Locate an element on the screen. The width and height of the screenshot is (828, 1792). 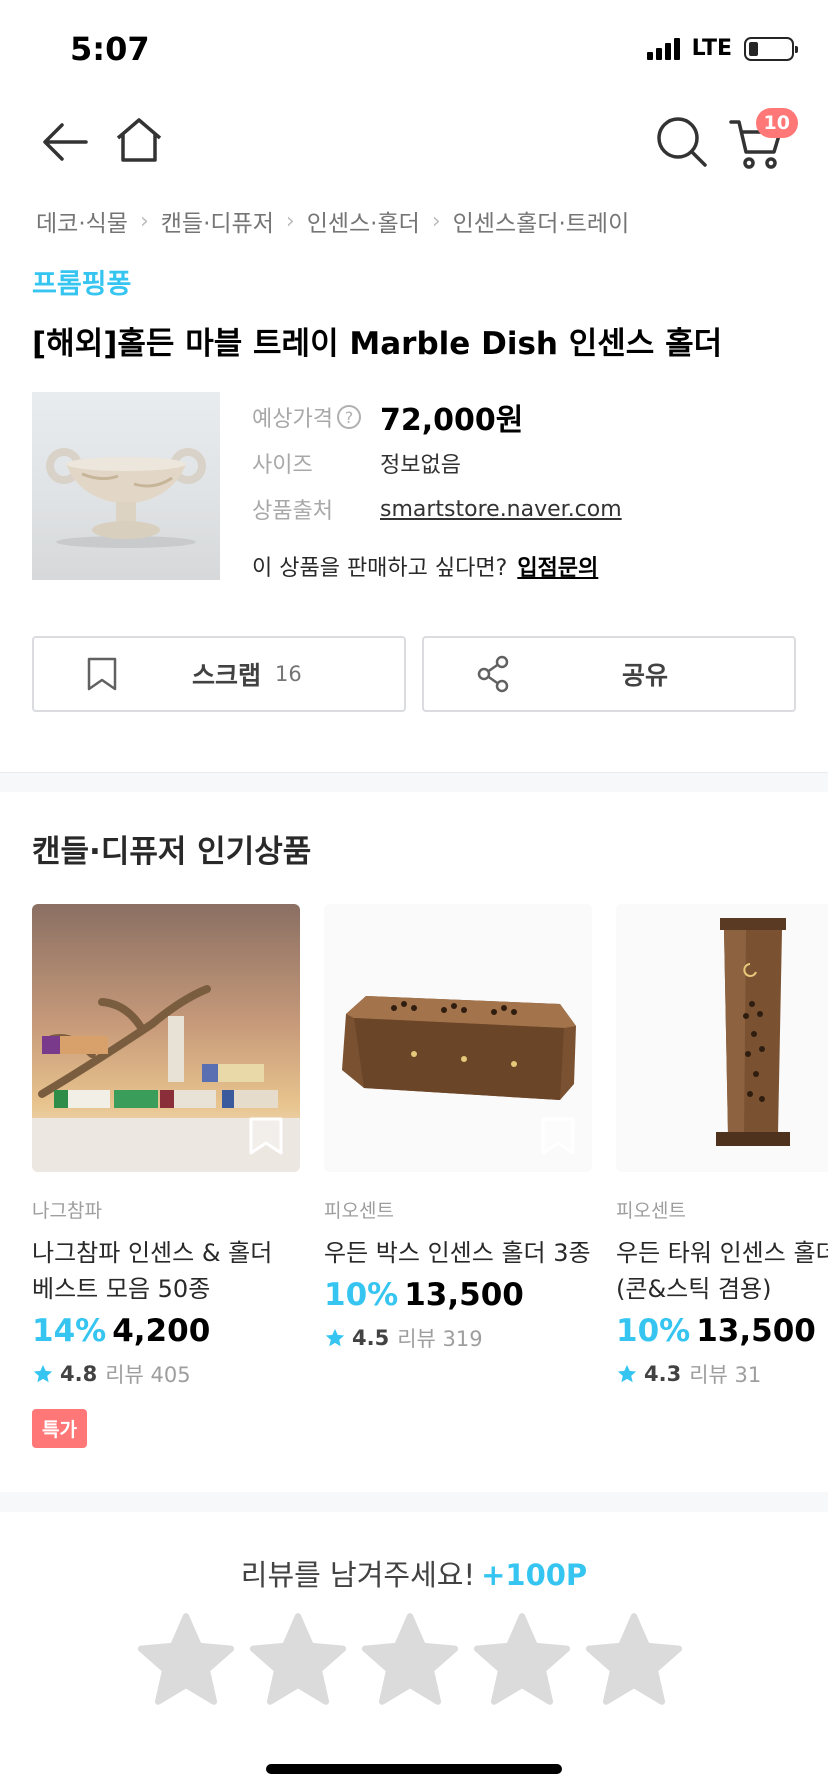
card-name-line: 우든 박스 인센스 홀더 3종 is located at coordinates (457, 1253).